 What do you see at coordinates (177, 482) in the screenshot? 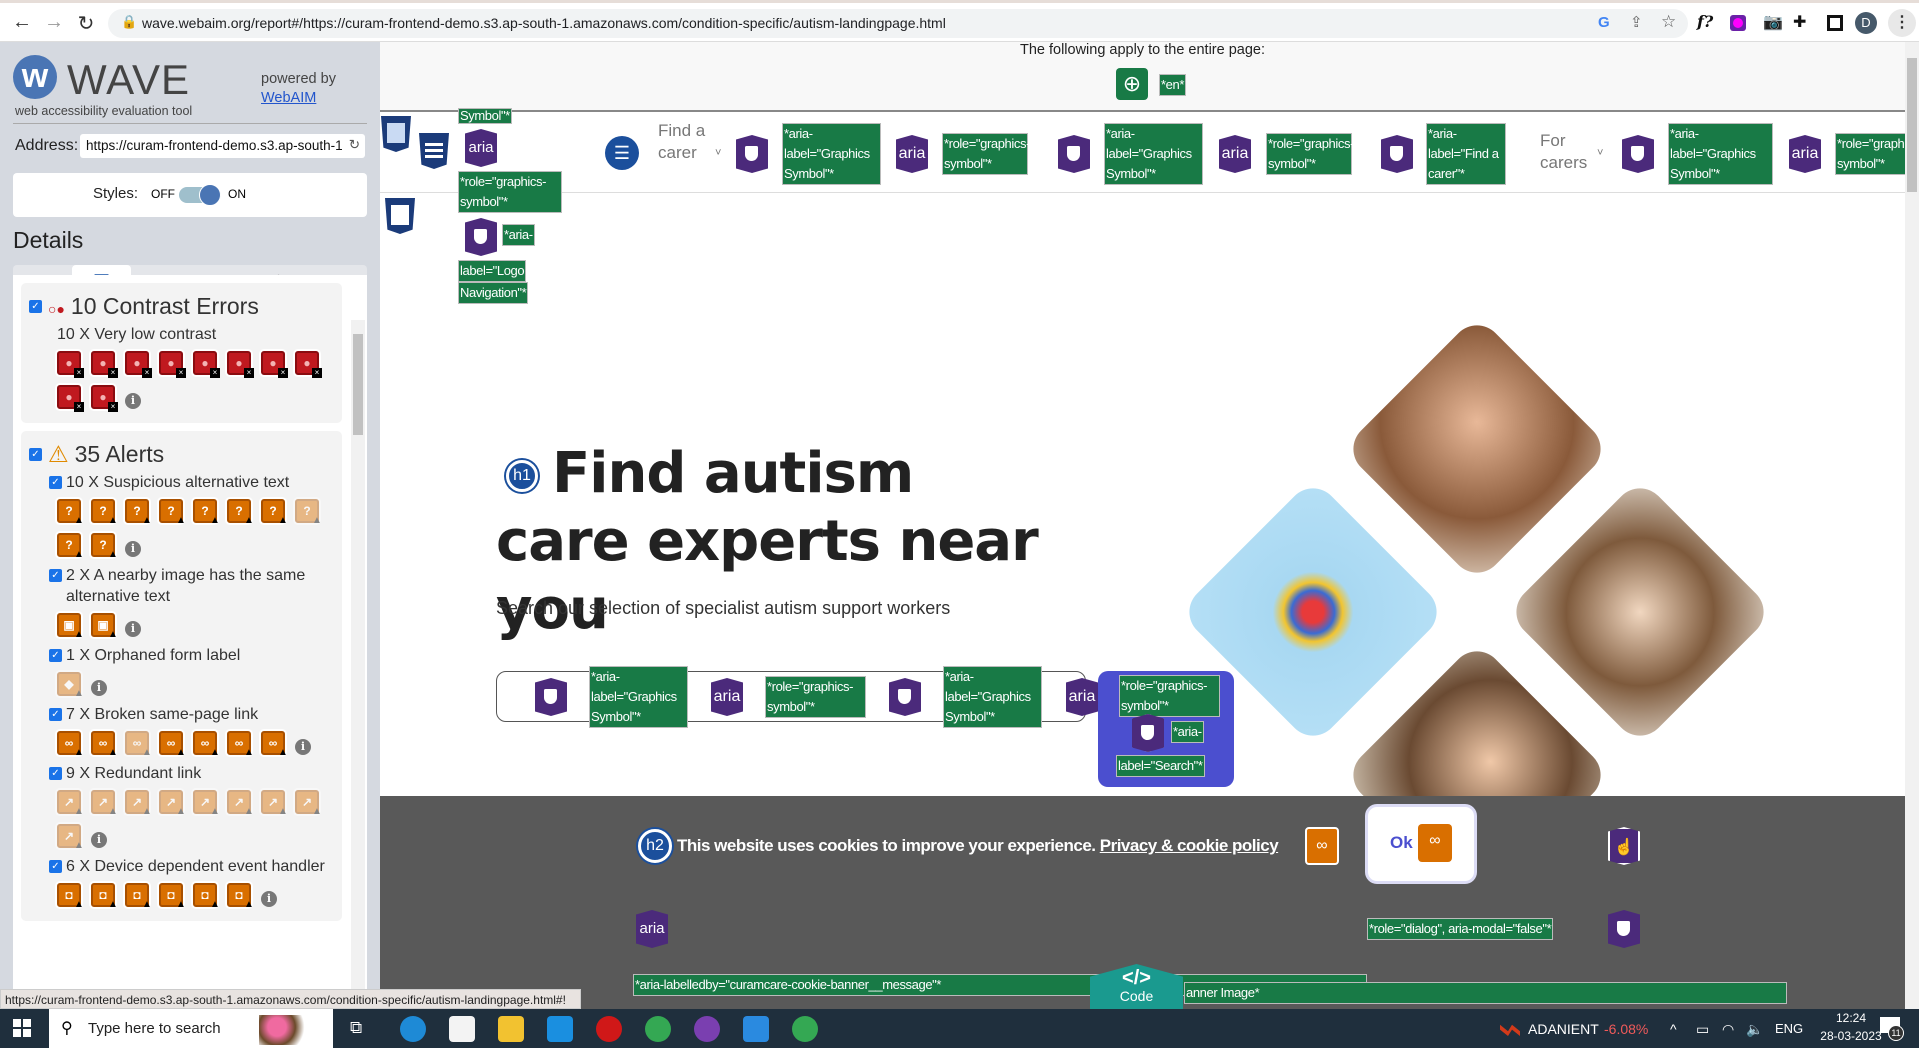
I see `item-label: 10 X Suspicious alternative text` at bounding box center [177, 482].